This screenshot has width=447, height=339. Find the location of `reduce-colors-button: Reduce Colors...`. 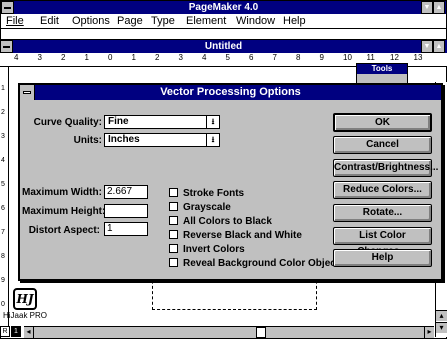

reduce-colors-button: Reduce Colors... is located at coordinates (382, 190).